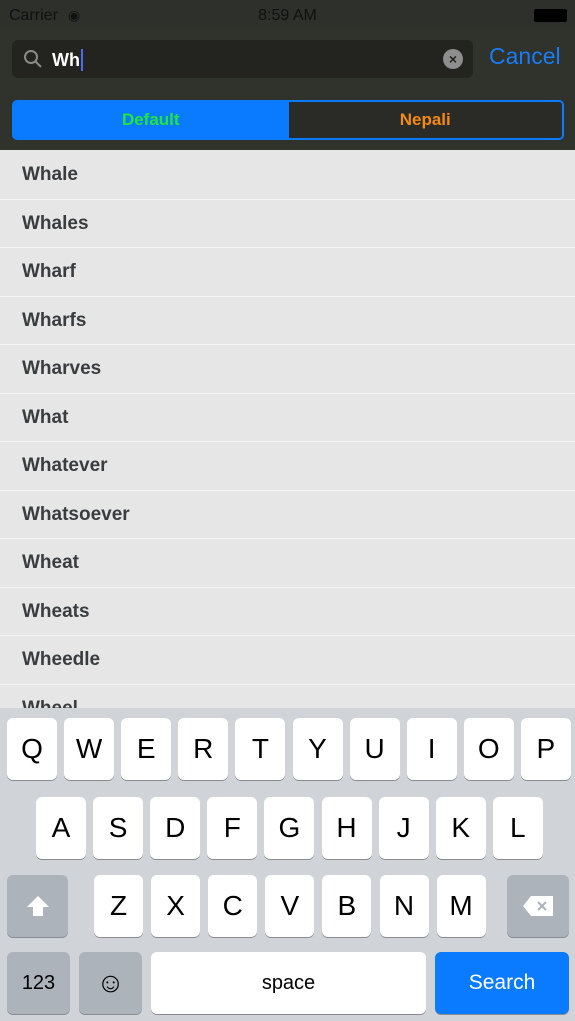  I want to click on space-key: space, so click(288, 983).